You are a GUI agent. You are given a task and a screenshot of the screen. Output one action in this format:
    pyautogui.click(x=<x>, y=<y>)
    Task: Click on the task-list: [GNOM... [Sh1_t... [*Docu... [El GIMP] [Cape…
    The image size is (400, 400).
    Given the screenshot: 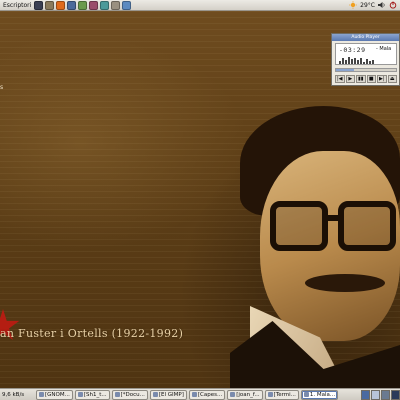 What is the action you would take?
    pyautogui.click(x=198, y=394)
    